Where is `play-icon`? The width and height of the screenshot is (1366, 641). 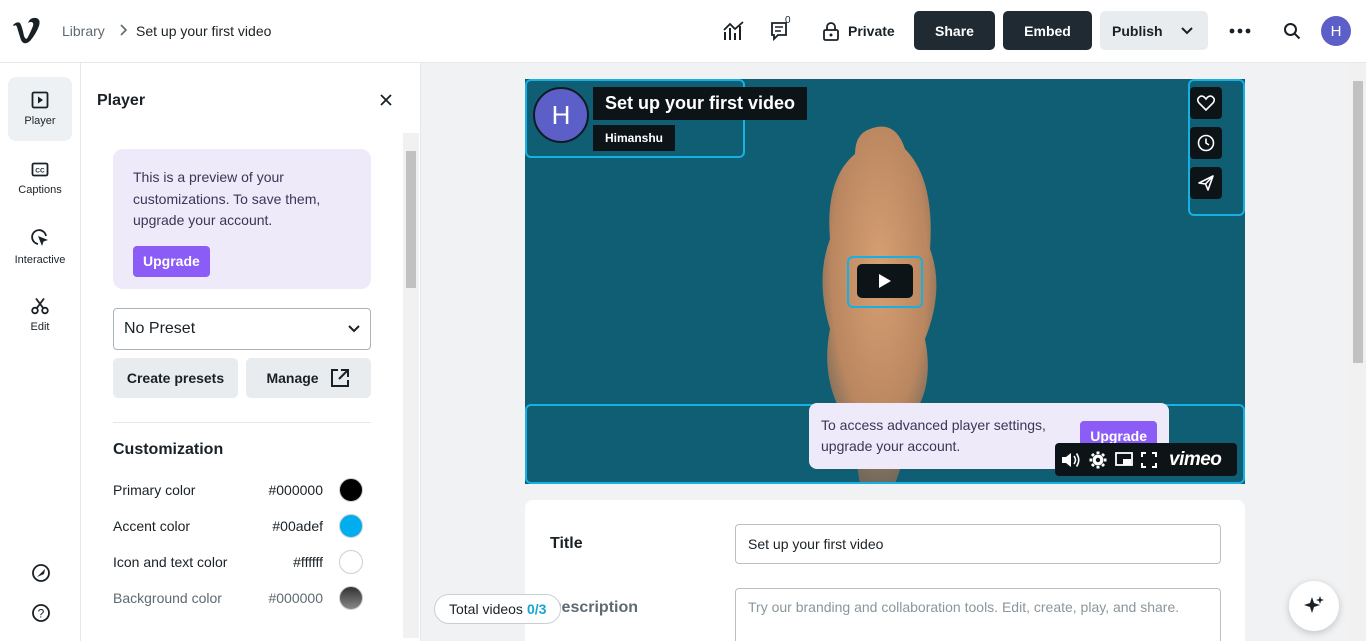
play-icon is located at coordinates (885, 281).